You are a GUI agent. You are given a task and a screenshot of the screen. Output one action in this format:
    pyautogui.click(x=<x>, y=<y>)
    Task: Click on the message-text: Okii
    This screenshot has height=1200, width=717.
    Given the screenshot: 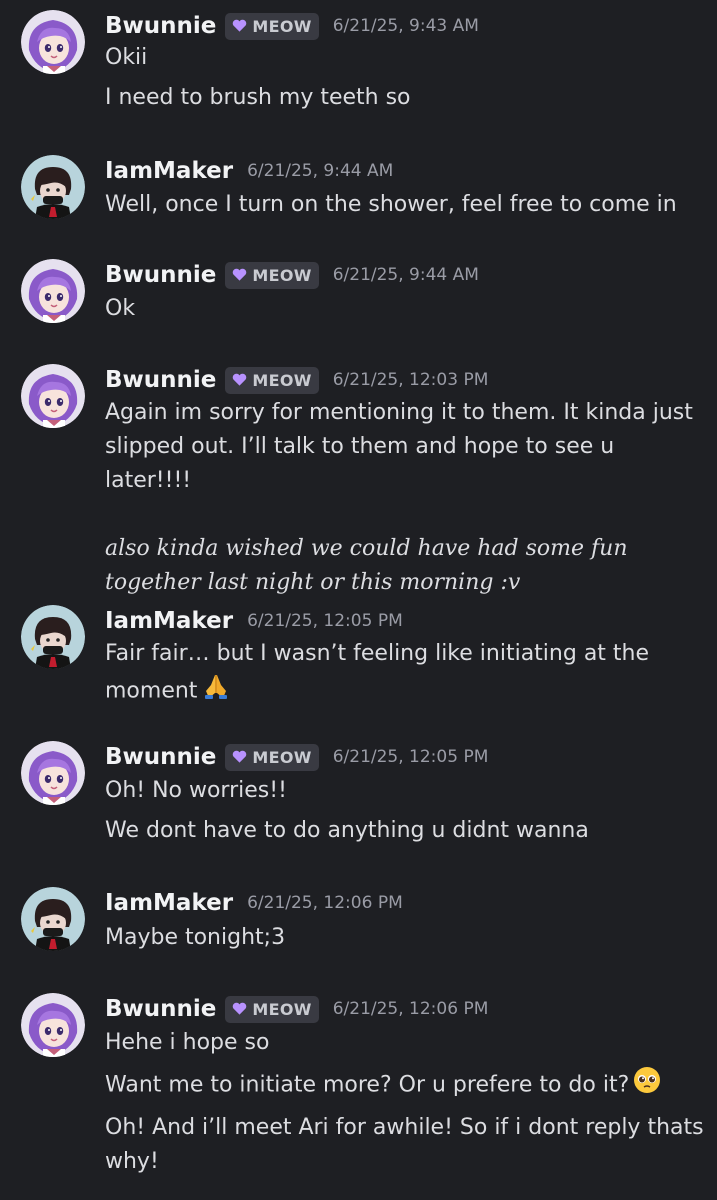 What is the action you would take?
    pyautogui.click(x=126, y=57)
    